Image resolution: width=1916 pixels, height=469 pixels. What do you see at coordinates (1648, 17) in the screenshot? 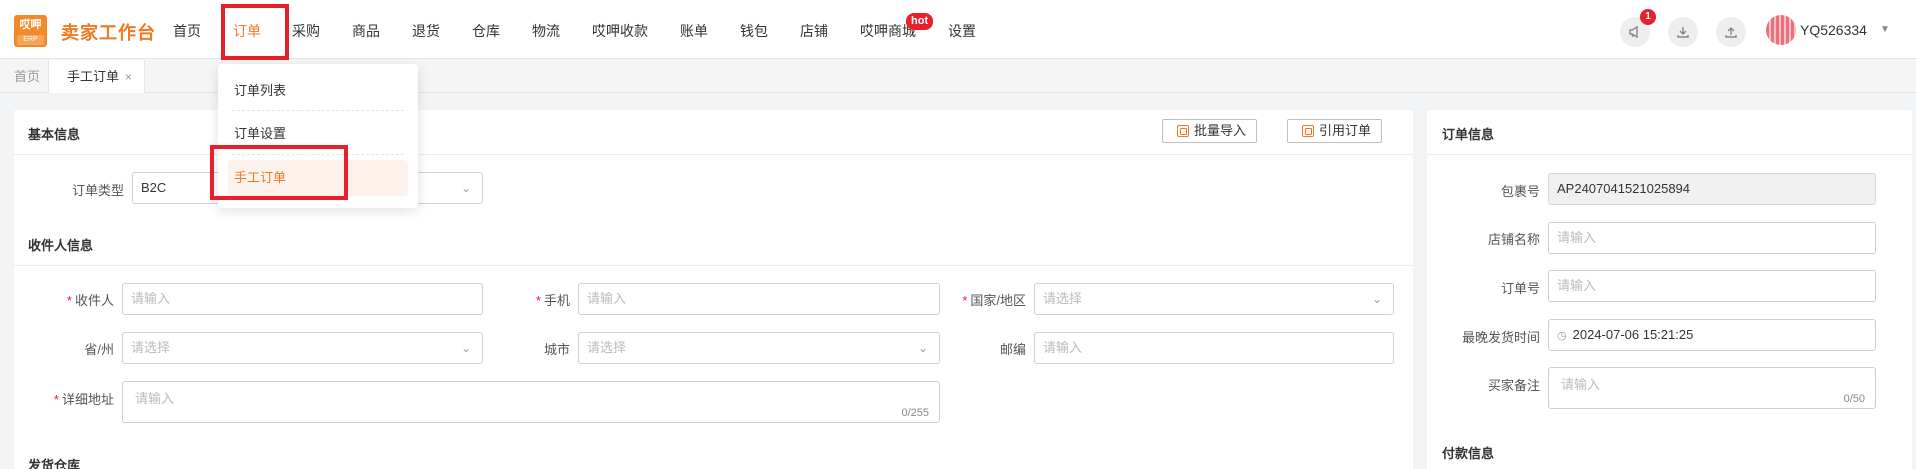
I see `notification-badge: 1` at bounding box center [1648, 17].